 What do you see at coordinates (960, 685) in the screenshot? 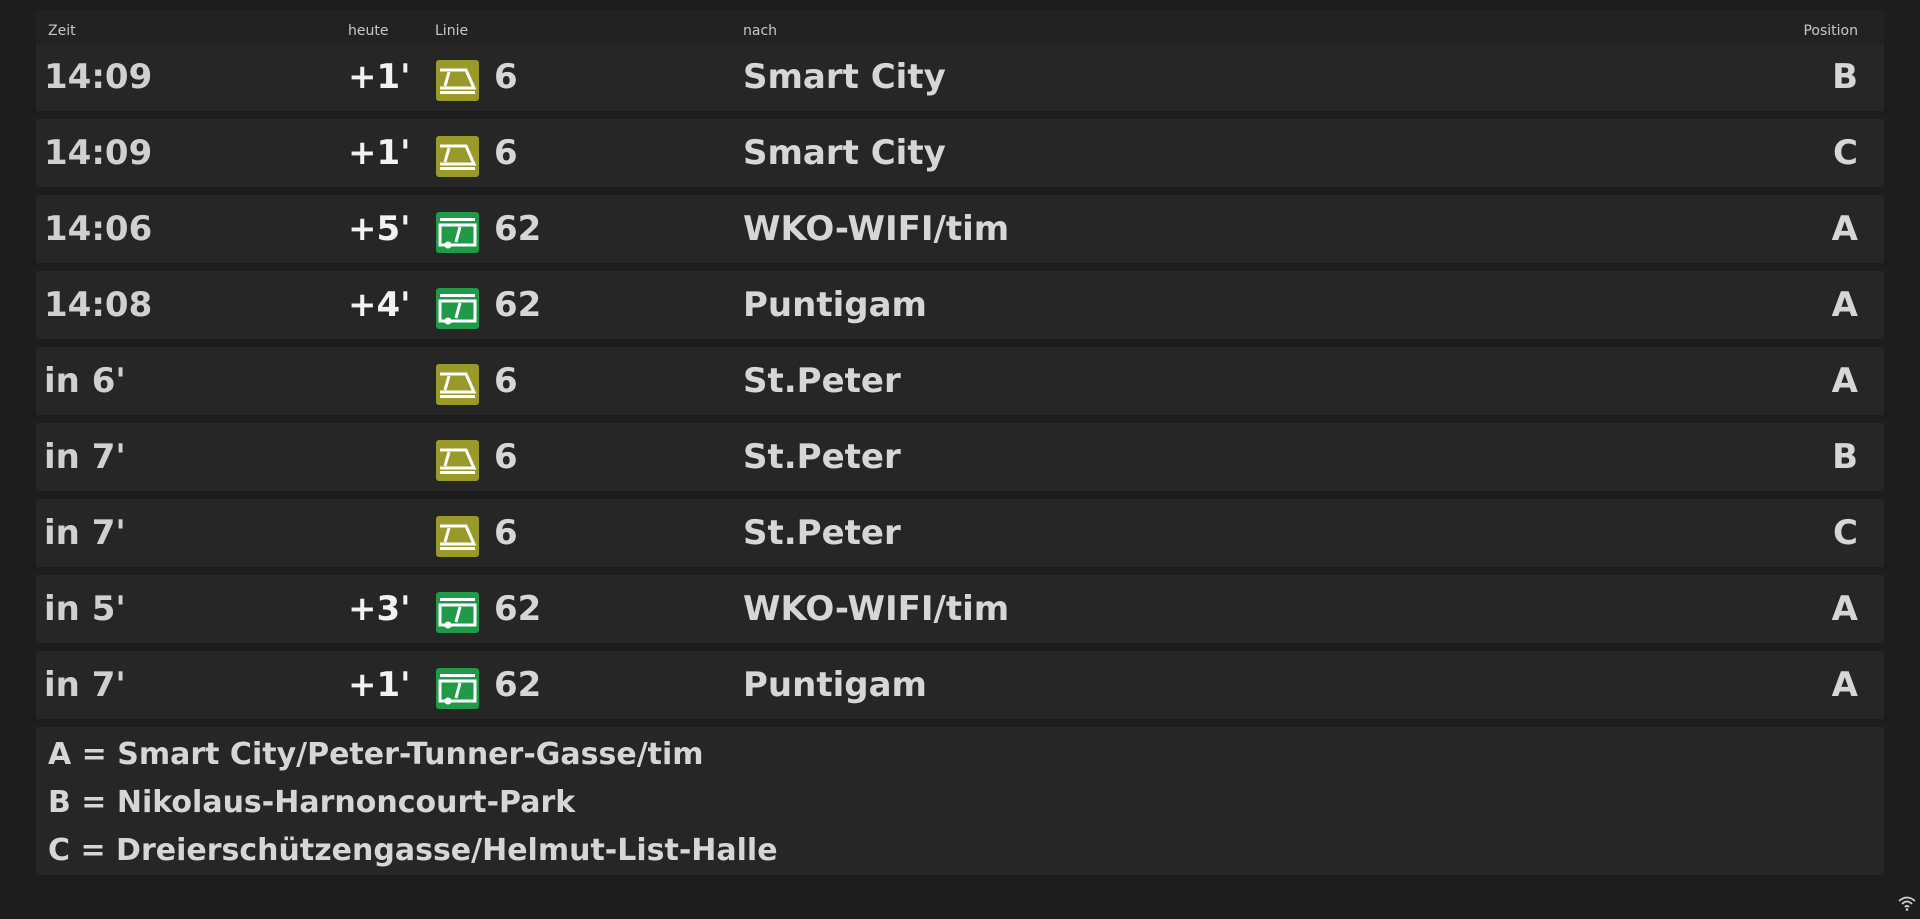
I see `table-row: in 7' +1' 62 Puntigam A` at bounding box center [960, 685].